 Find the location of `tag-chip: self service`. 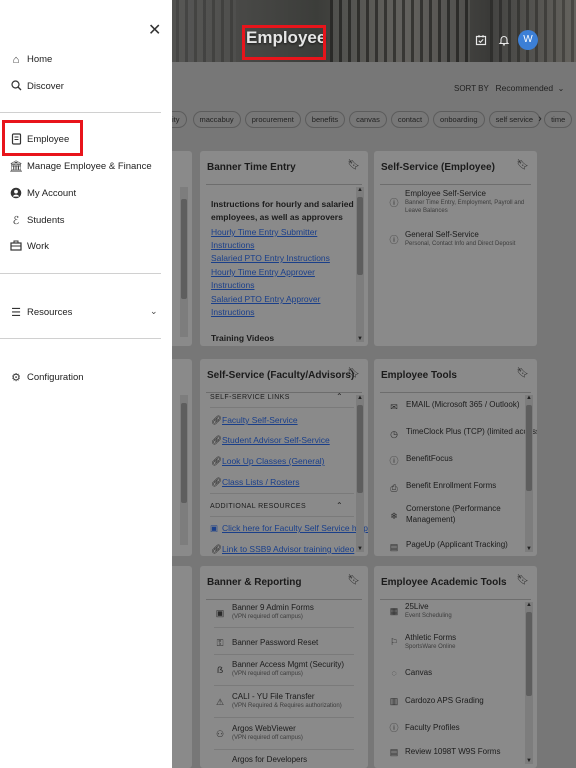

tag-chip: self service is located at coordinates (514, 119).